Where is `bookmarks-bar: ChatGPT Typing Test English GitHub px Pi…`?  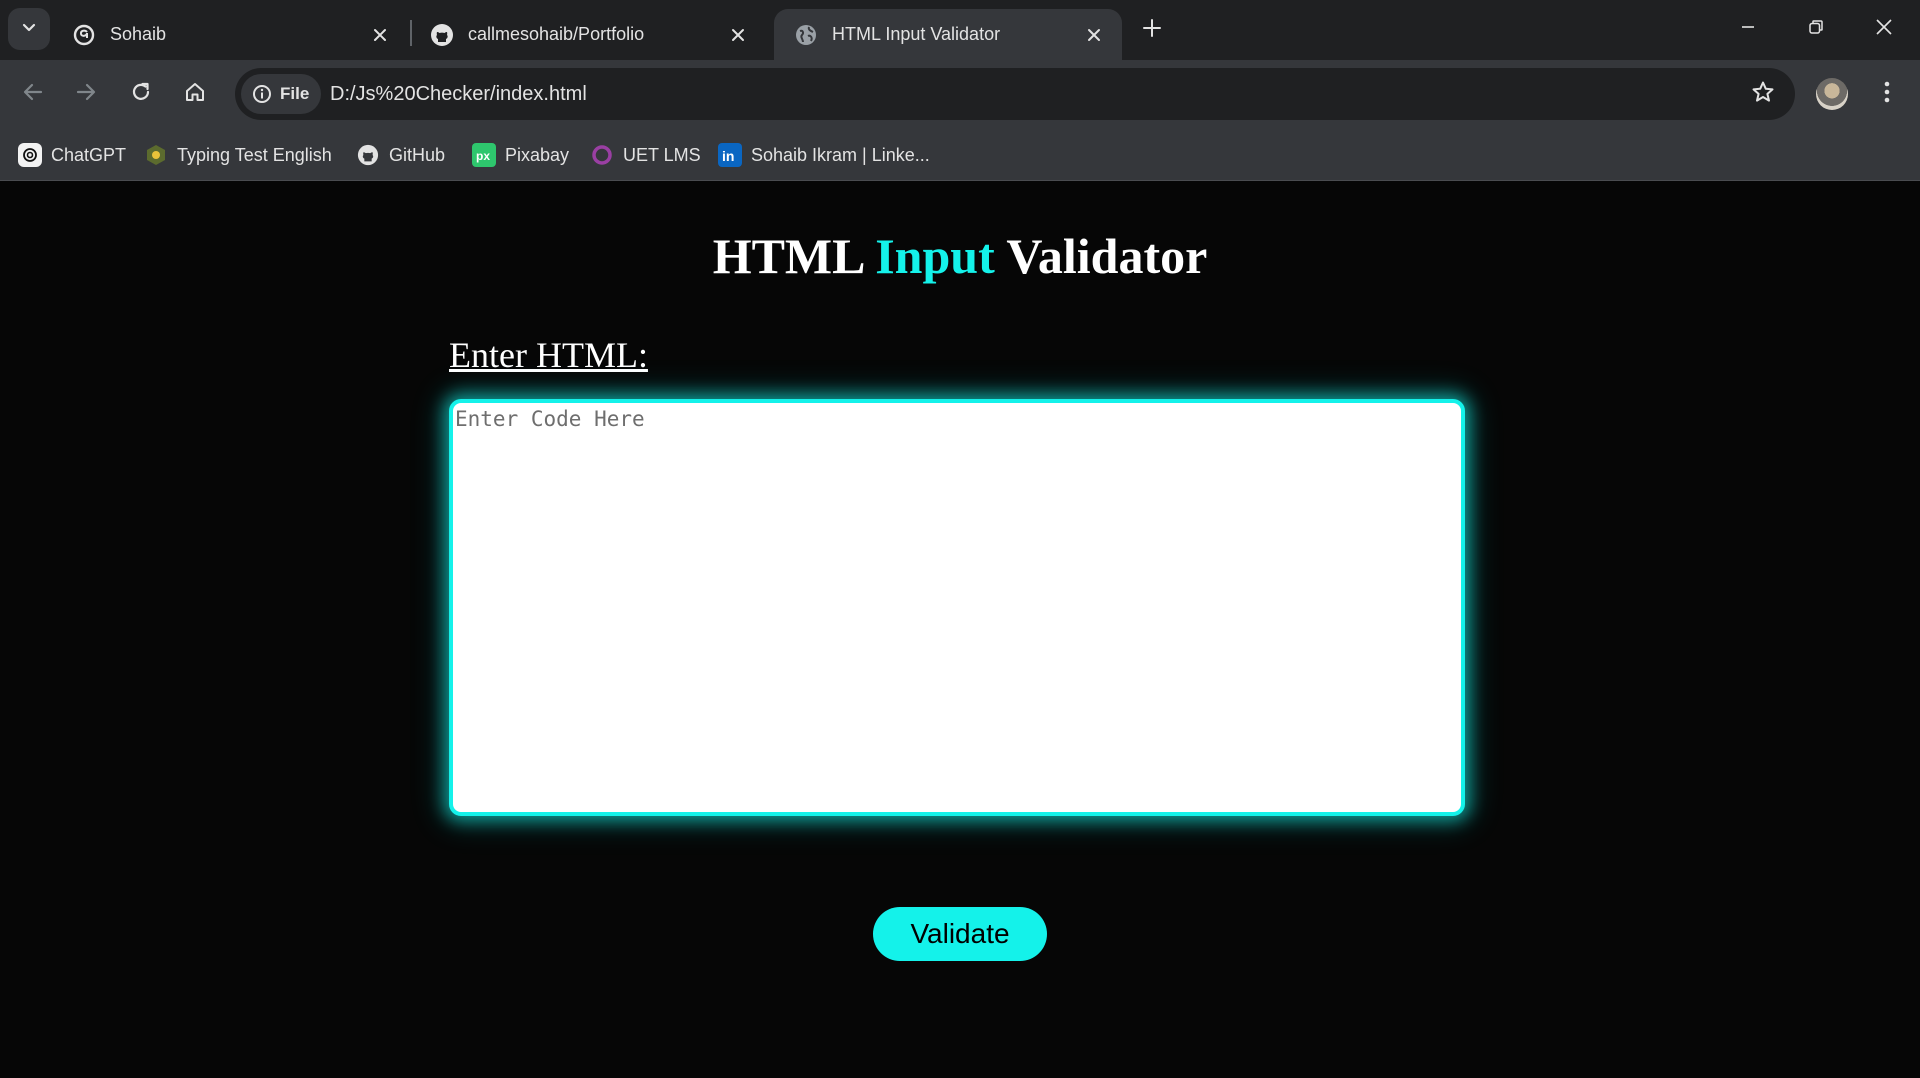
bookmarks-bar: ChatGPT Typing Test English GitHub px Pi… is located at coordinates (960, 155).